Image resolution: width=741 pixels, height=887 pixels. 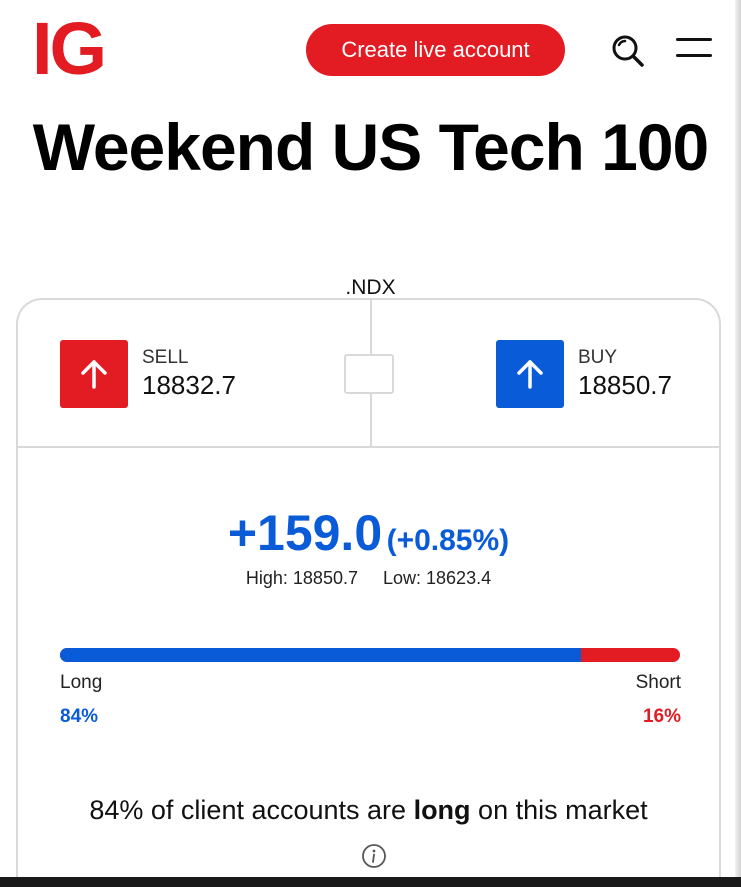 I want to click on change-percent: (+0.85%), so click(x=448, y=540).